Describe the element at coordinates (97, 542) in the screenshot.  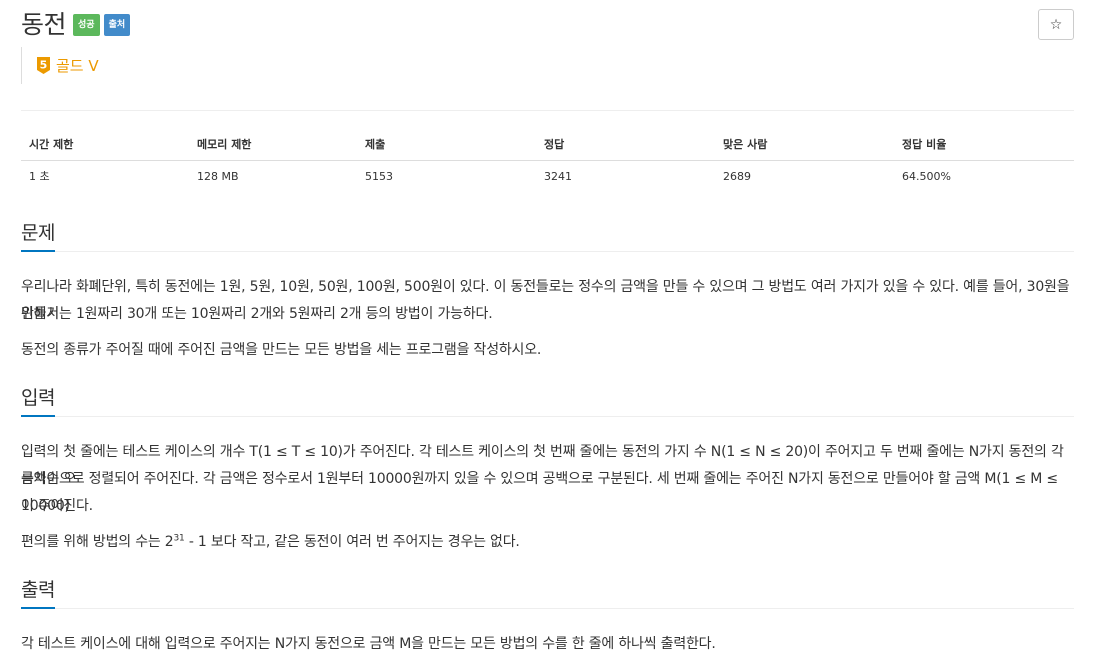
I see `input-text-2-before: 편의를 위해 방법의 수는 2` at that location.